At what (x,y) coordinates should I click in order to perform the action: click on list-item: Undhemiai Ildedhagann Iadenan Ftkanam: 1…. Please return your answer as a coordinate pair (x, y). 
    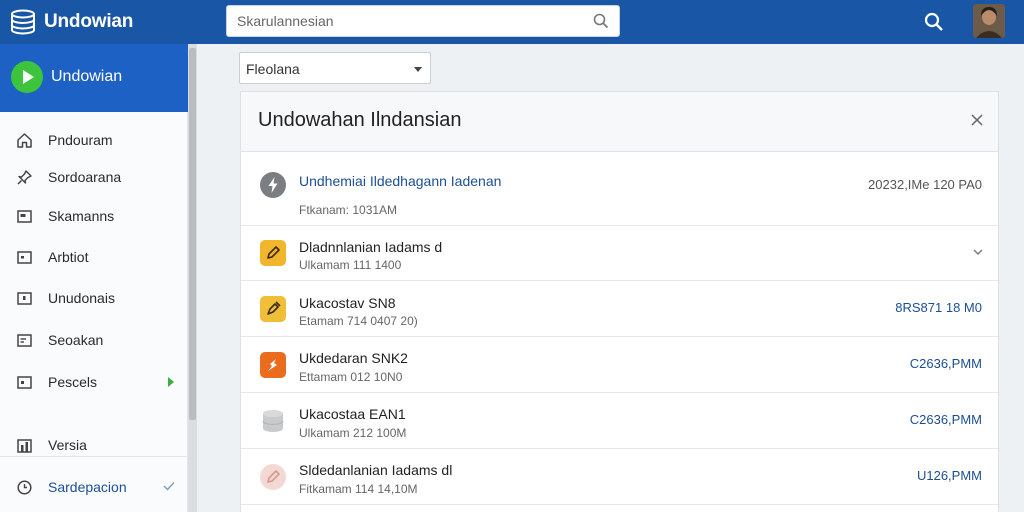
    Looking at the image, I should click on (619, 189).